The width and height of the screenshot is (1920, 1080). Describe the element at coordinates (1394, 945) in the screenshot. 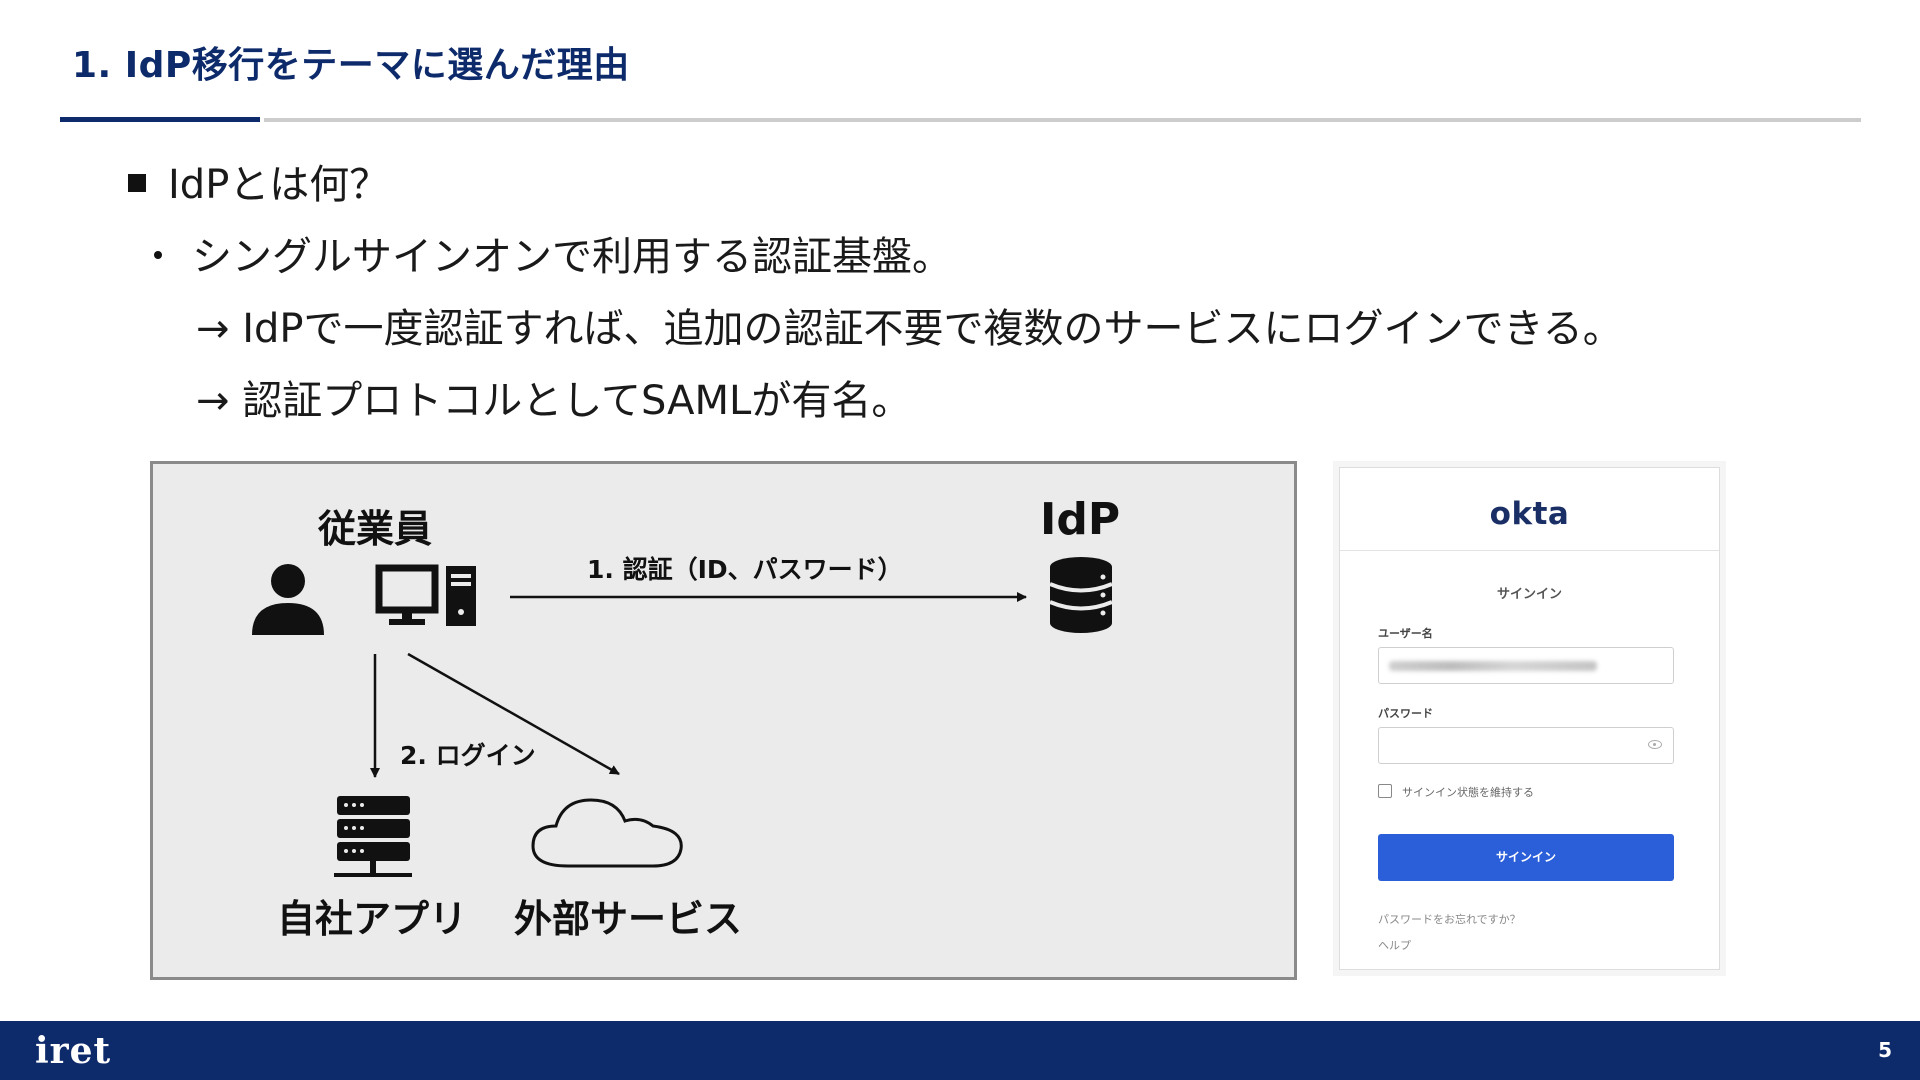

I see `help-link: ヘルプ` at that location.